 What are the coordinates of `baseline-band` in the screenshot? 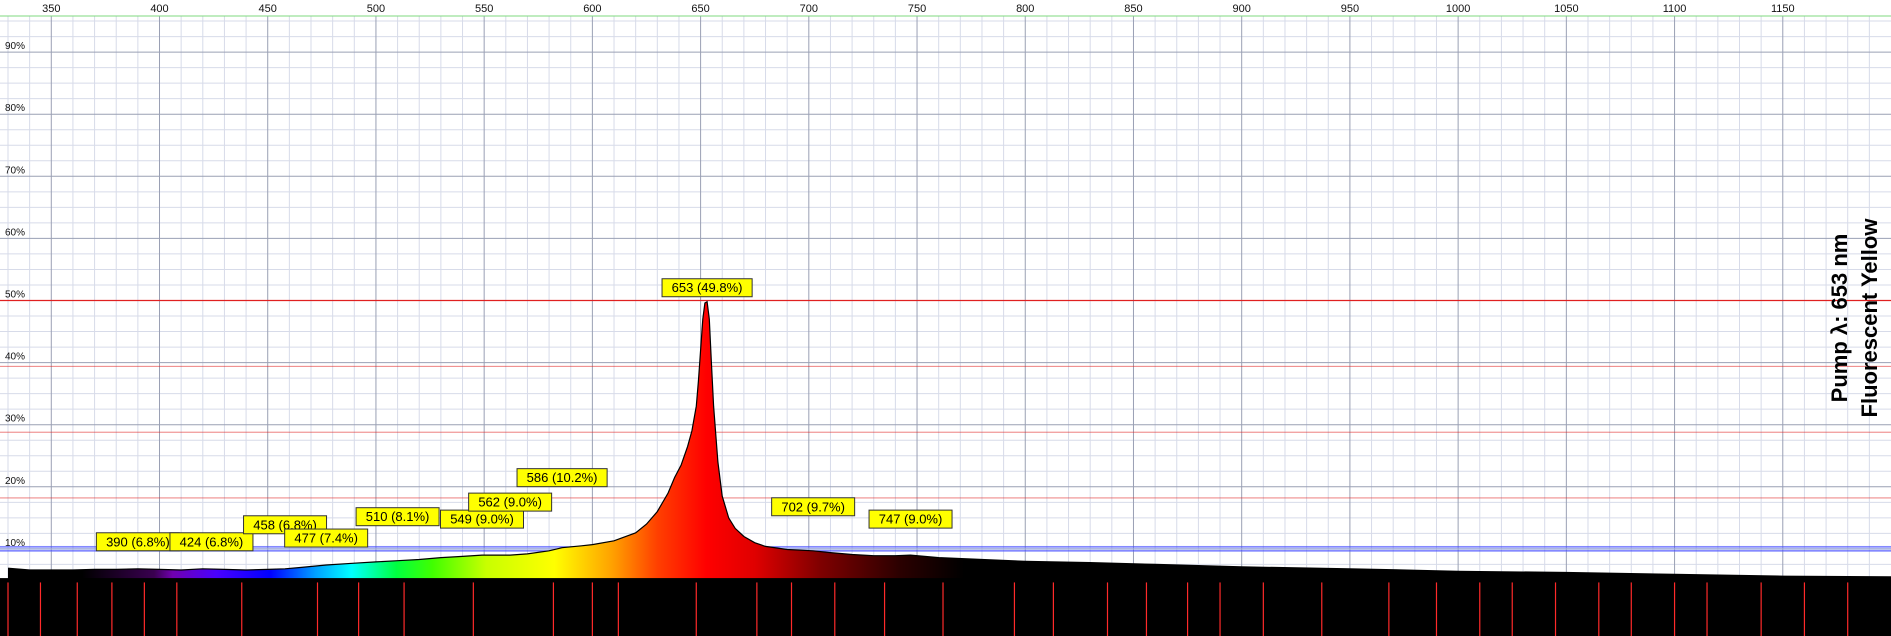 It's located at (945, 607).